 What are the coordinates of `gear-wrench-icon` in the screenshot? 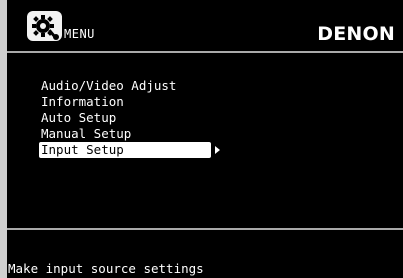 It's located at (44, 26).